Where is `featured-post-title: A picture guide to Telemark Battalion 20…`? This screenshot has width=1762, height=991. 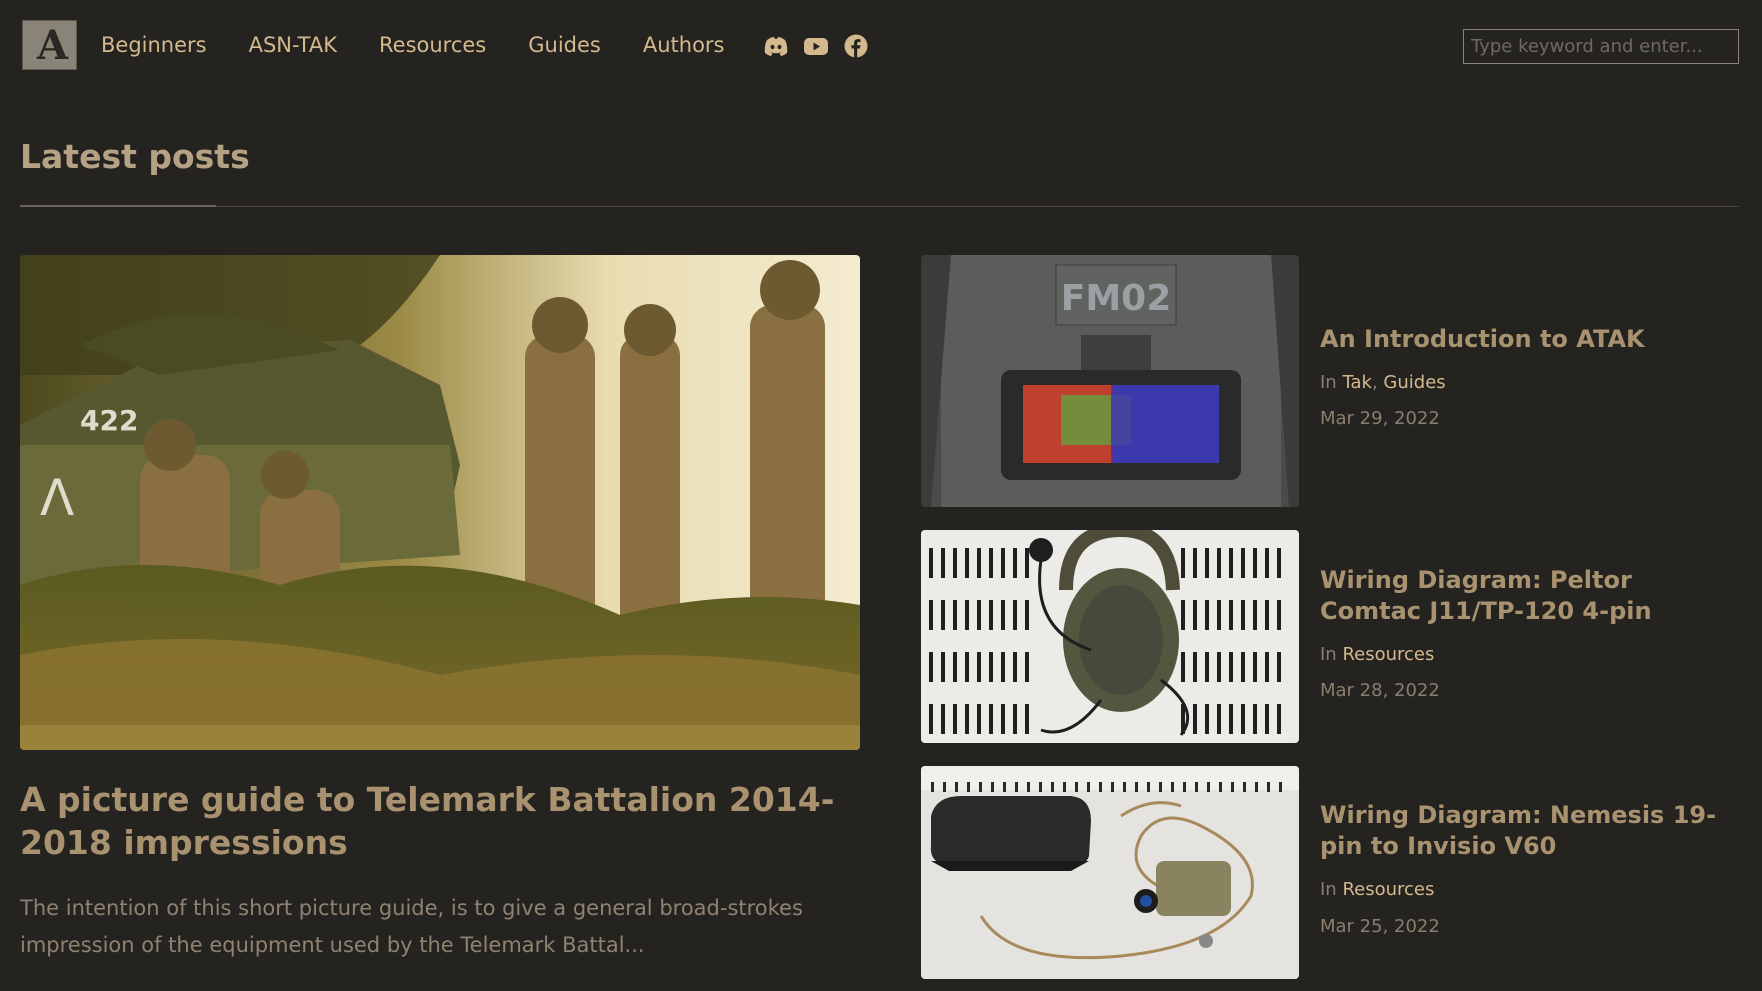
featured-post-title: A picture guide to Telemark Battalion 20… is located at coordinates (440, 821).